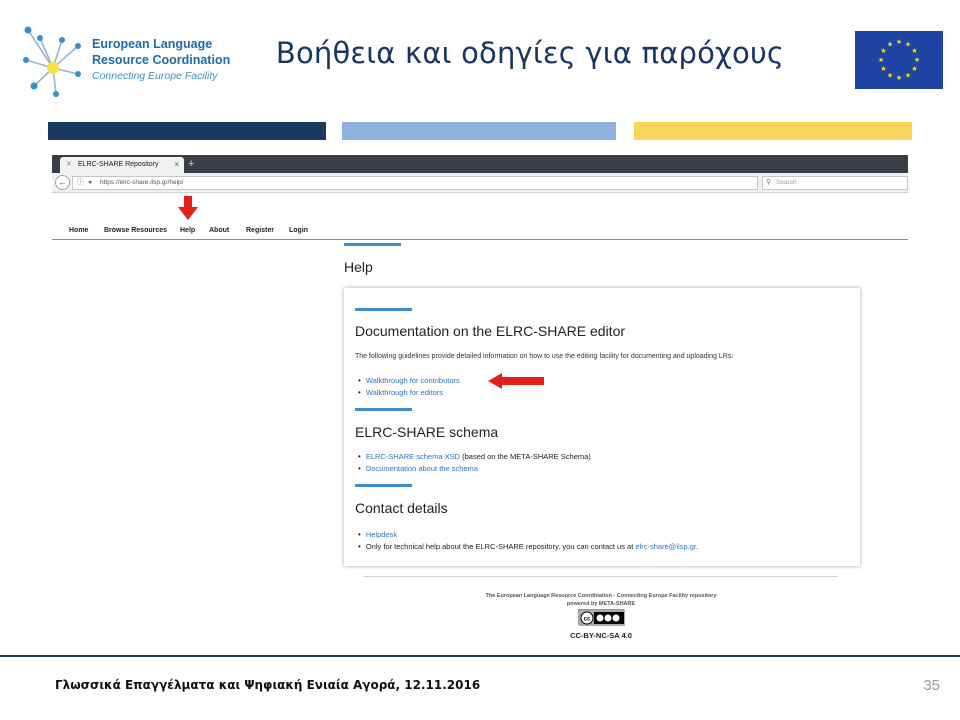 The width and height of the screenshot is (960, 720). Describe the element at coordinates (773, 131) in the screenshot. I see `decor-bar-yellow` at that location.